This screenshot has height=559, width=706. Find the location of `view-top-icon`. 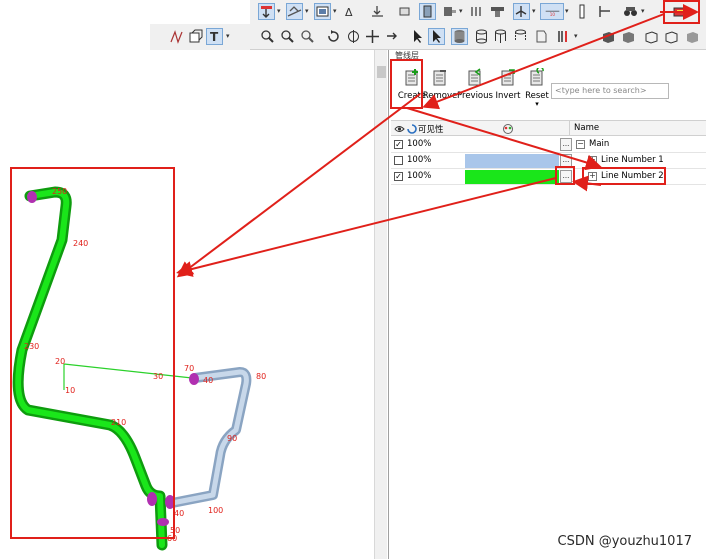

view-top-icon is located at coordinates (651, 36).